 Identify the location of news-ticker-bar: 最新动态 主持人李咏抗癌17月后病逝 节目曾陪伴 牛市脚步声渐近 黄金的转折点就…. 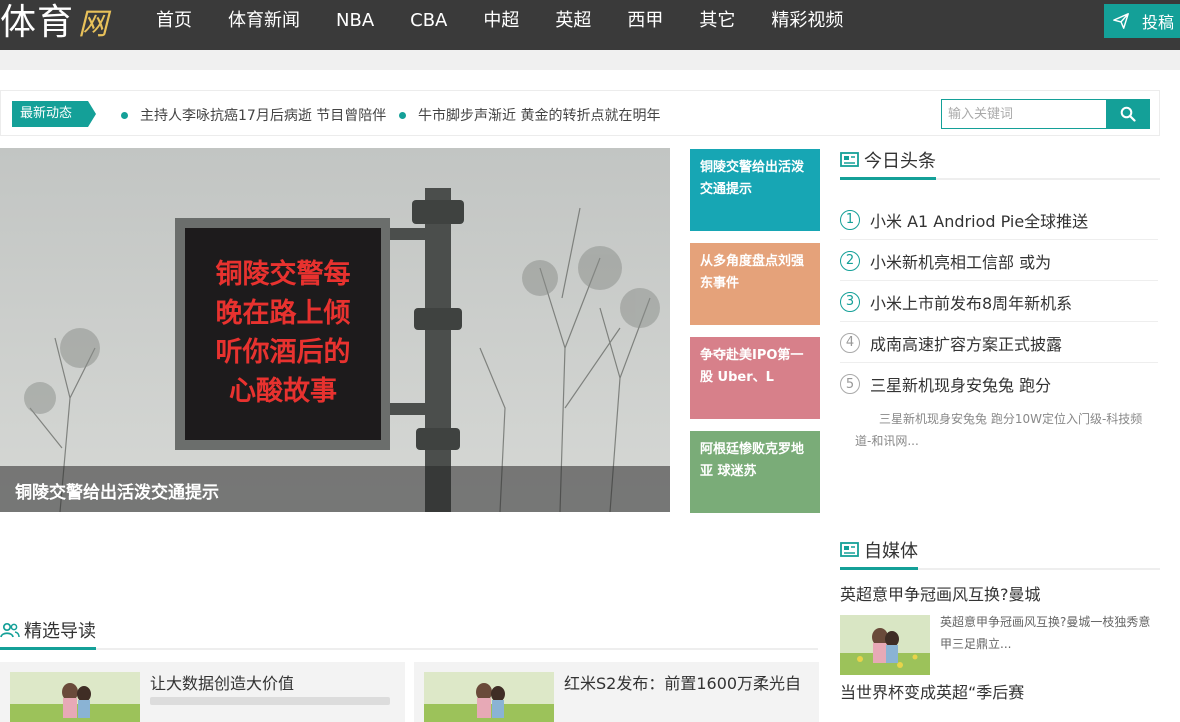
(580, 113).